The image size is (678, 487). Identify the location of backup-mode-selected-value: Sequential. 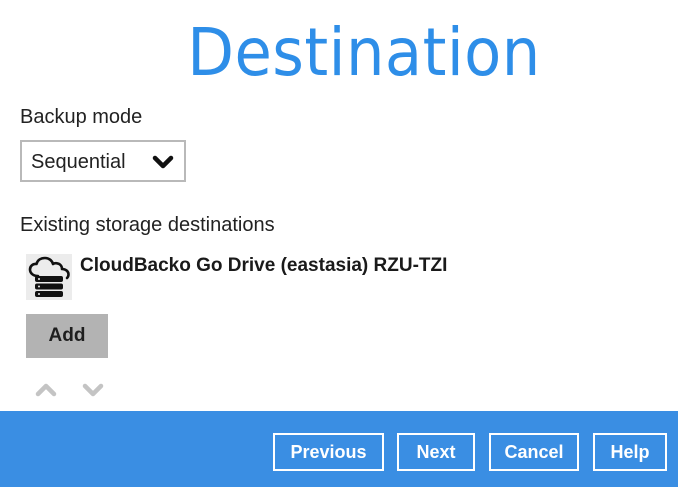
(78, 162).